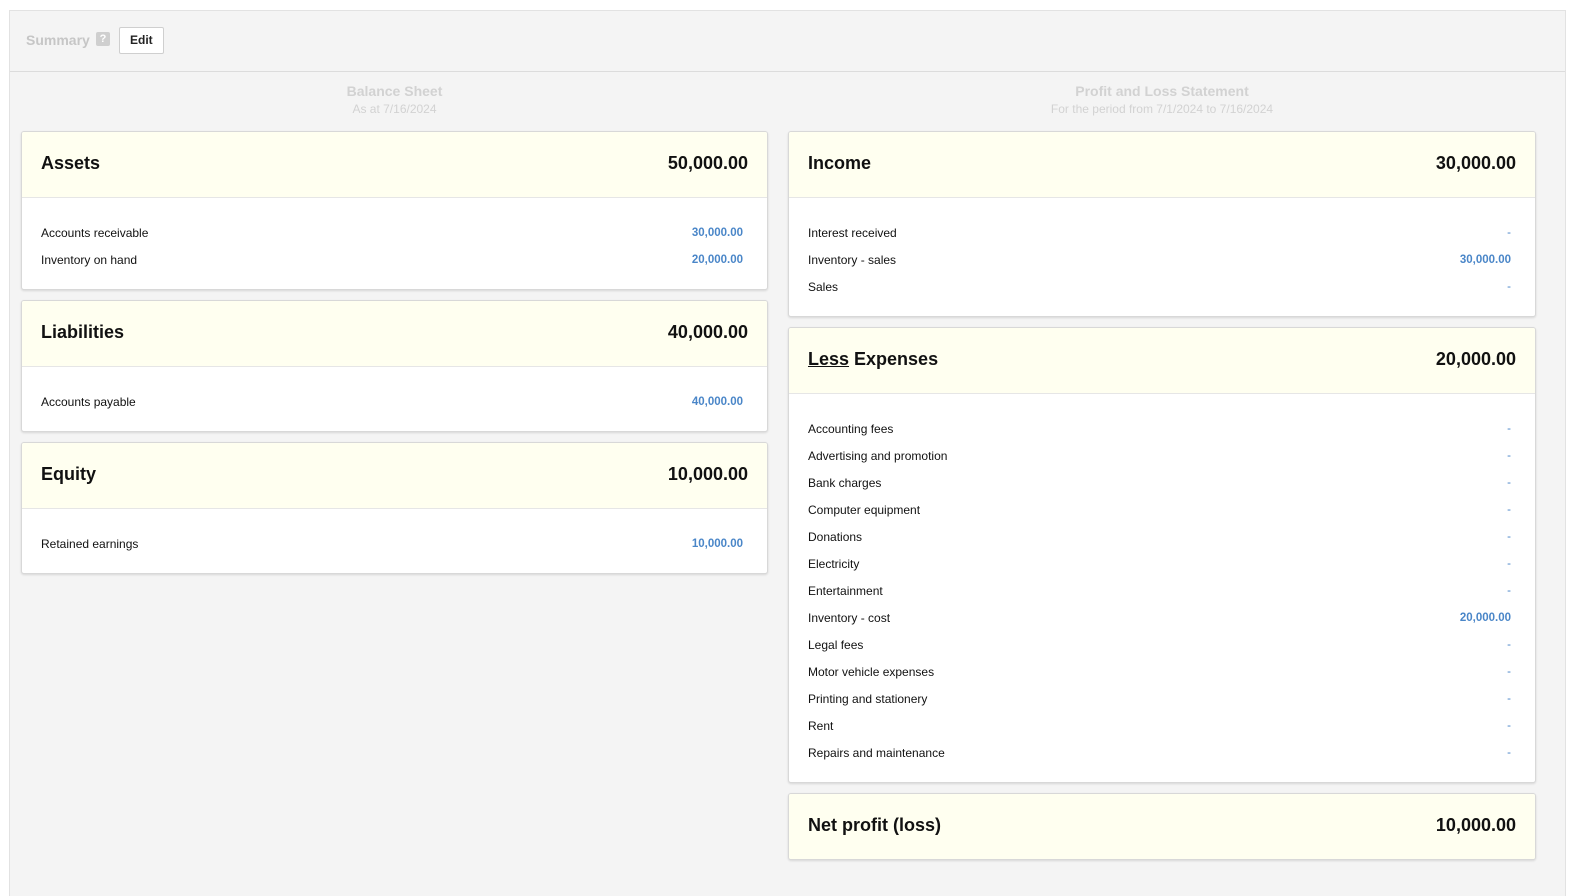  Describe the element at coordinates (845, 590) in the screenshot. I see `account-label: Entertainment` at that location.